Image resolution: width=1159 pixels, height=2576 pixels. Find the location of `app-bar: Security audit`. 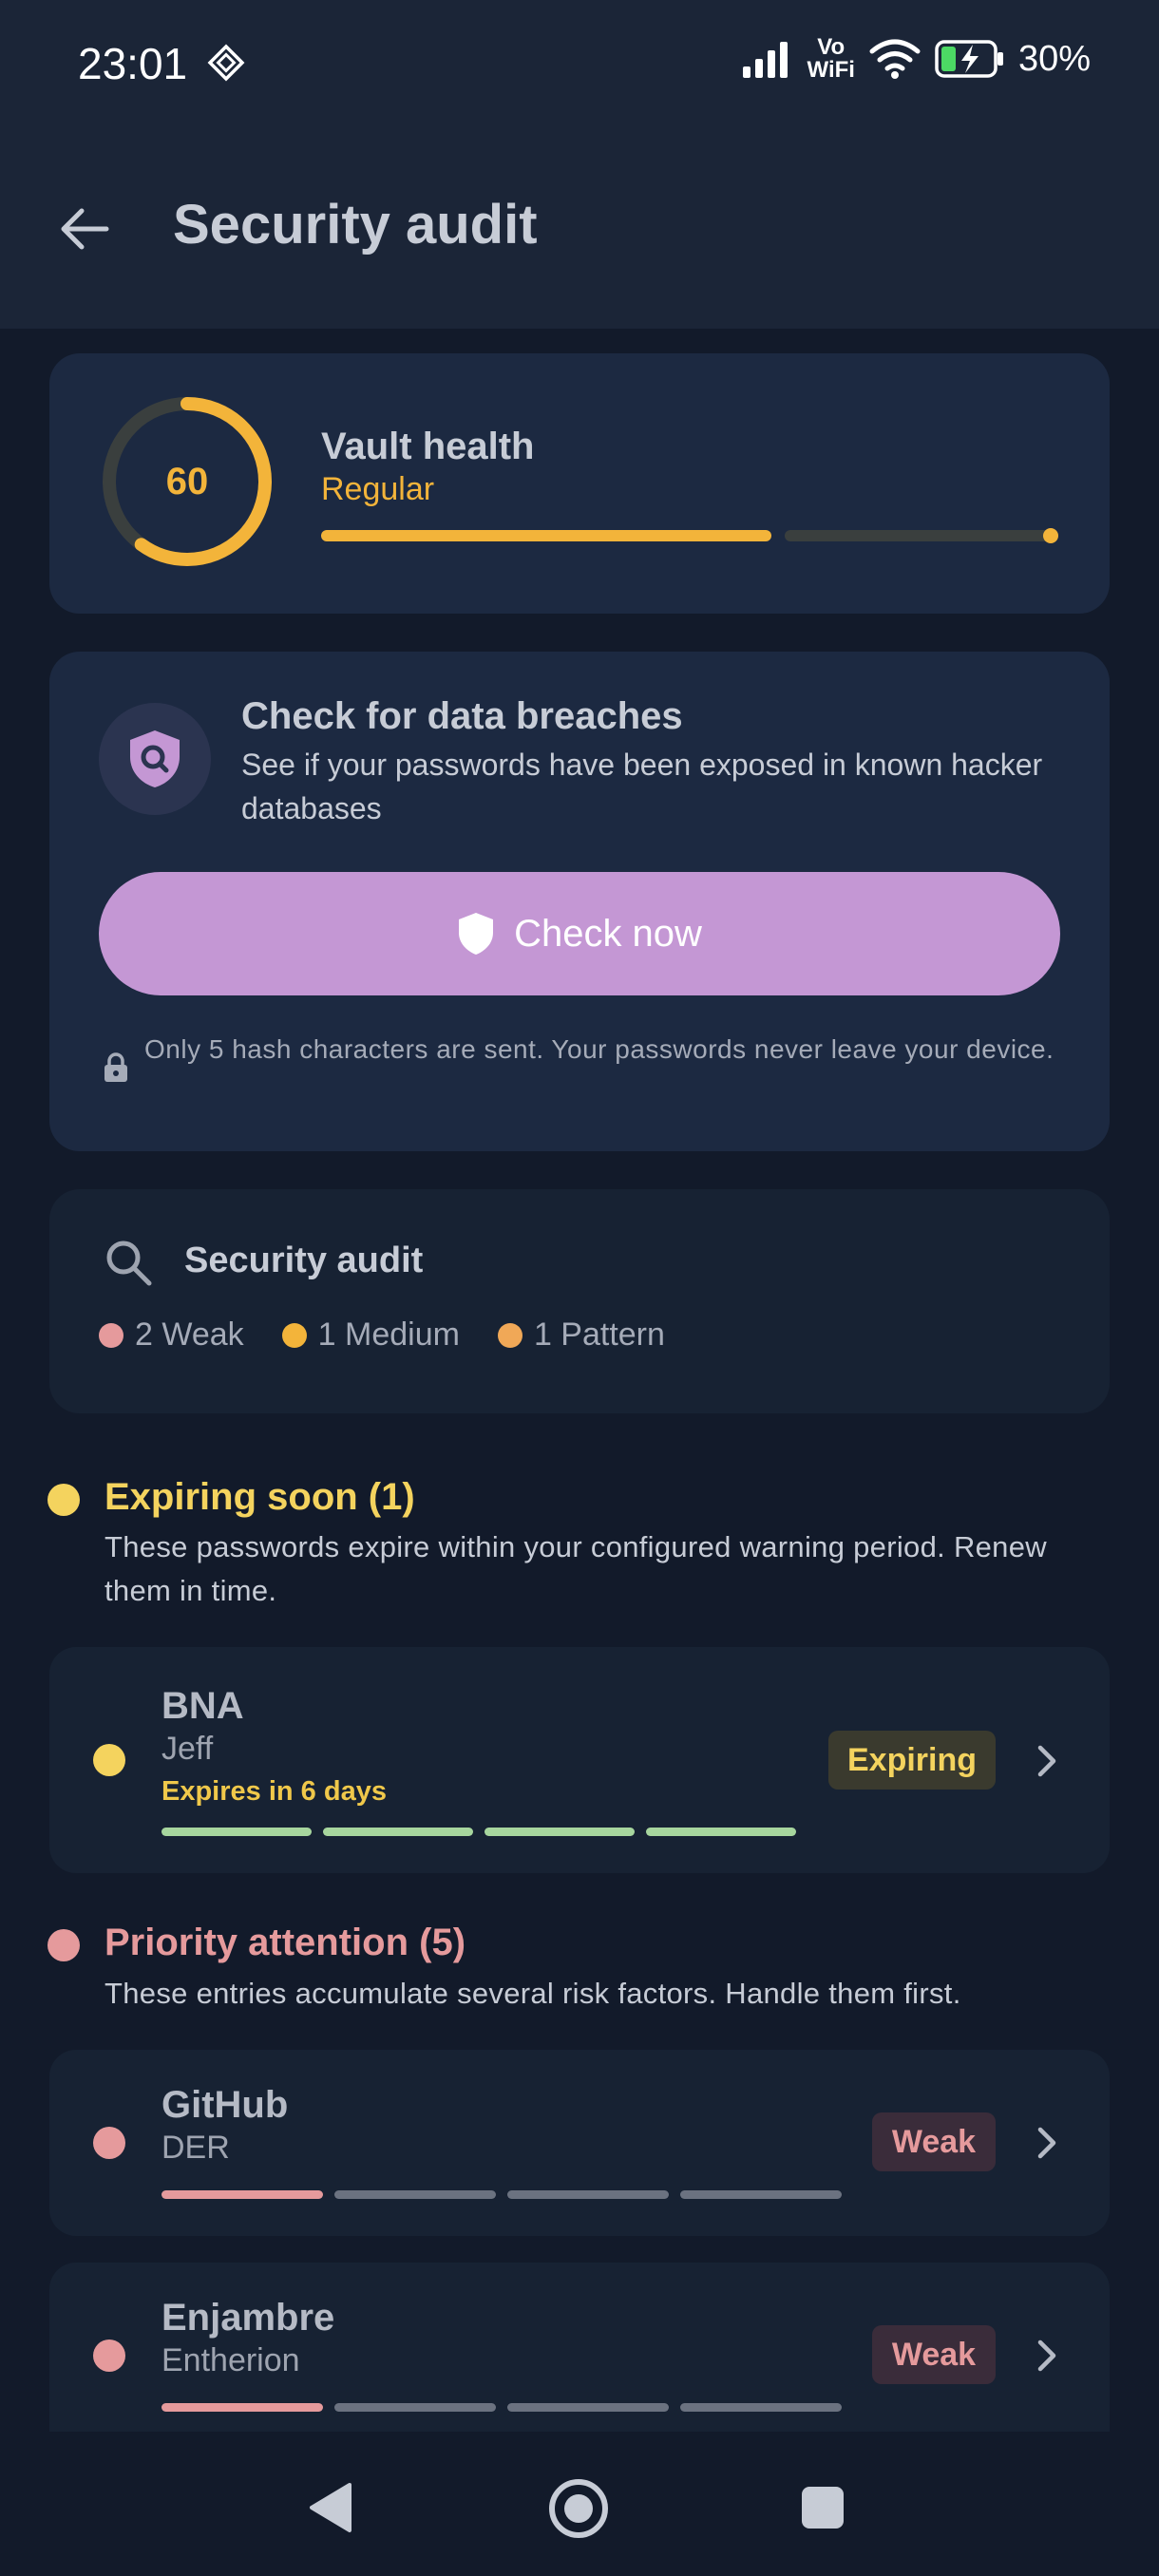

app-bar: Security audit is located at coordinates (579, 231).